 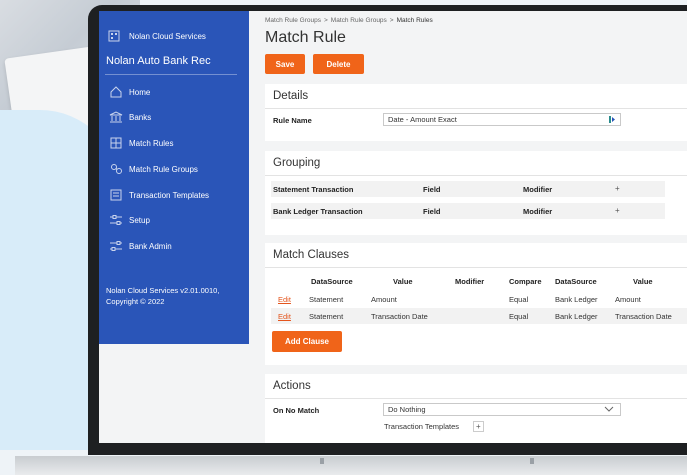 What do you see at coordinates (470, 281) in the screenshot?
I see `column-header: Modifier` at bounding box center [470, 281].